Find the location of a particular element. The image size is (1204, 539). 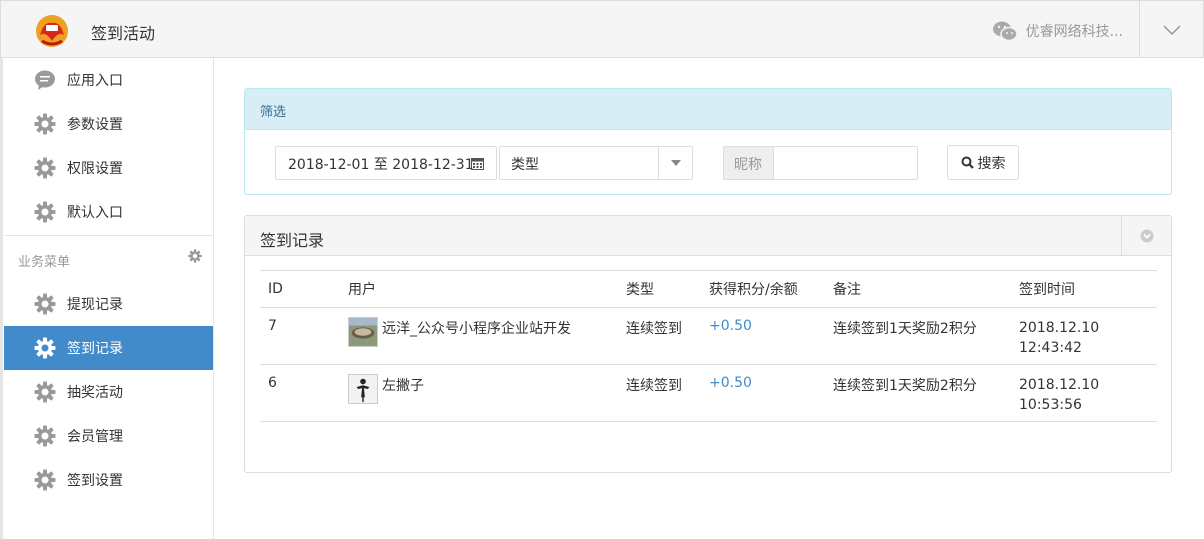

type-select-value: 类型 is located at coordinates (525, 165).